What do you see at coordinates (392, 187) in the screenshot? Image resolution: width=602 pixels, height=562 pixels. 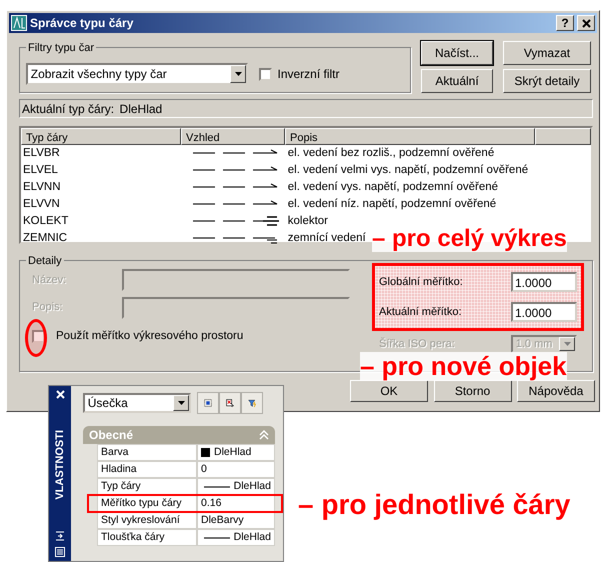 I see `table-cell-text: el. vedení vys. napětí, podzemní ověřené` at bounding box center [392, 187].